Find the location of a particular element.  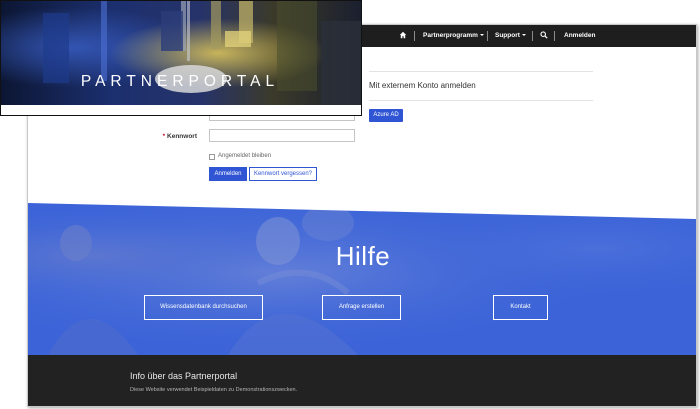

external-login-heading: Mit externem Konto anmelden is located at coordinates (422, 85).